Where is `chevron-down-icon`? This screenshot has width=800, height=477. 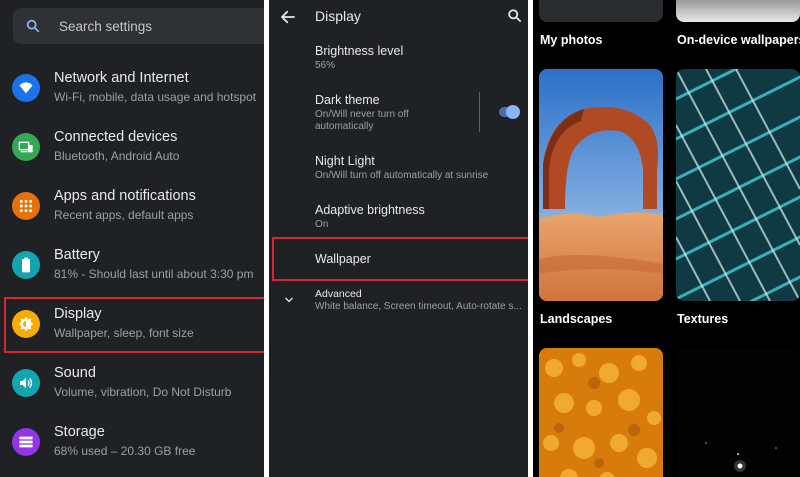 chevron-down-icon is located at coordinates (289, 300).